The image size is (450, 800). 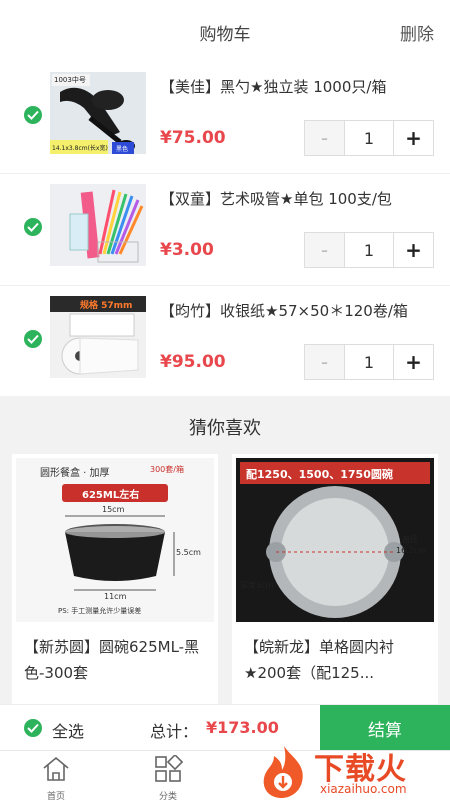 What do you see at coordinates (257, 585) in the screenshot?
I see `image-label: 深度3cm` at bounding box center [257, 585].